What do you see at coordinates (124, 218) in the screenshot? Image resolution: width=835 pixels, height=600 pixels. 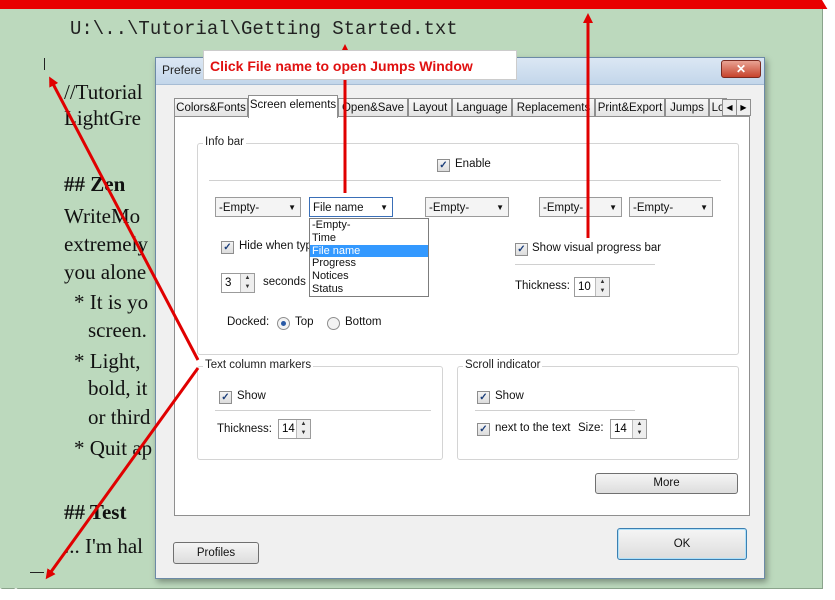 I see `arrow-to-caret` at bounding box center [124, 218].